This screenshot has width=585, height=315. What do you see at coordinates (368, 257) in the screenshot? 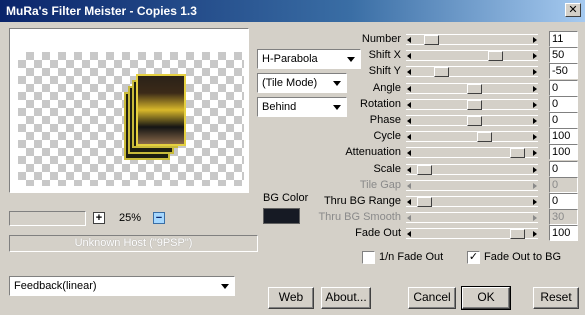
I see `checkbox-box` at bounding box center [368, 257].